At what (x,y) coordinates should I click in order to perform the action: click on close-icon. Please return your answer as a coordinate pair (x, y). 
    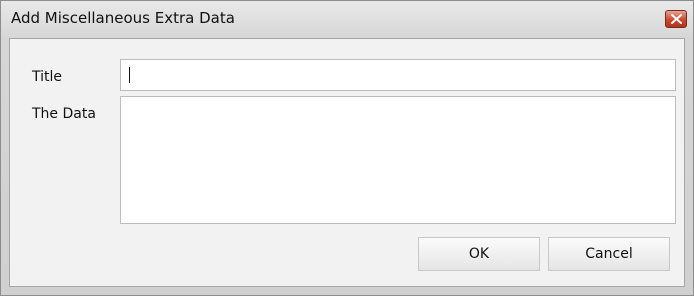
    Looking at the image, I should click on (676, 19).